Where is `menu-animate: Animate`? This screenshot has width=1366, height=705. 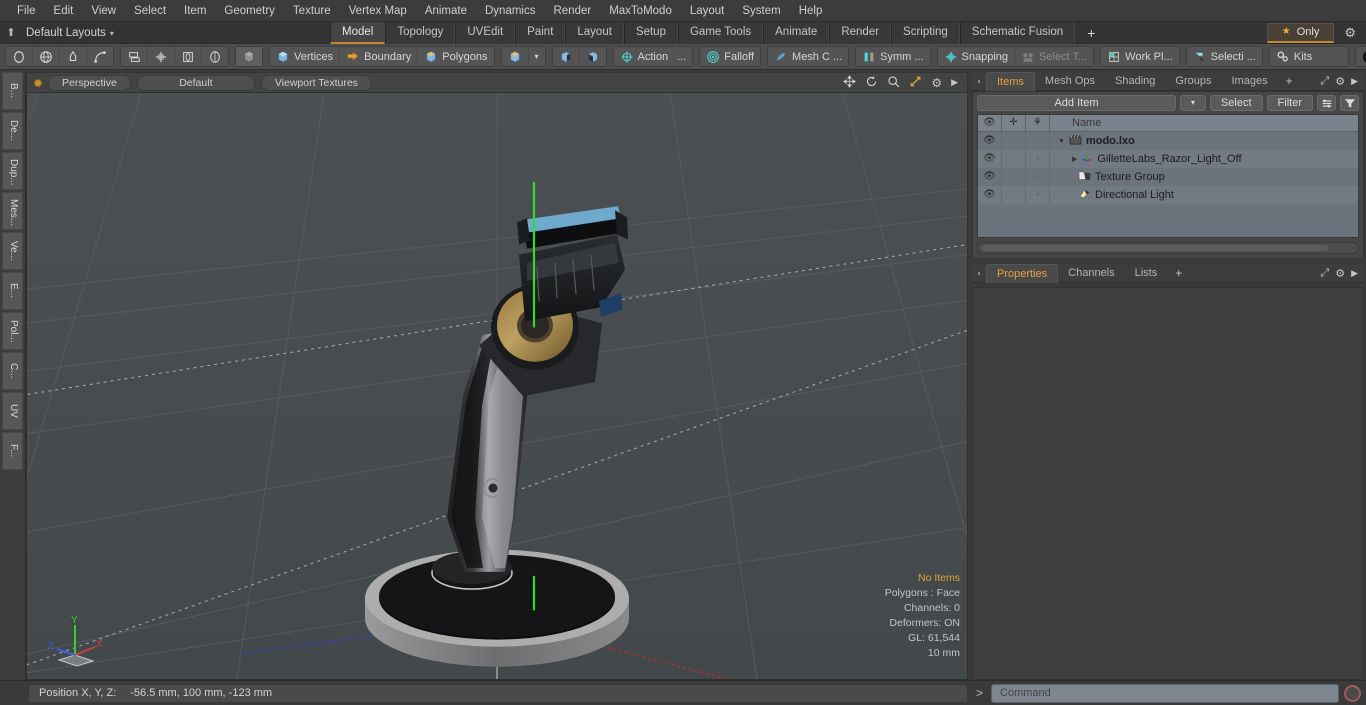
menu-animate: Animate is located at coordinates (446, 11).